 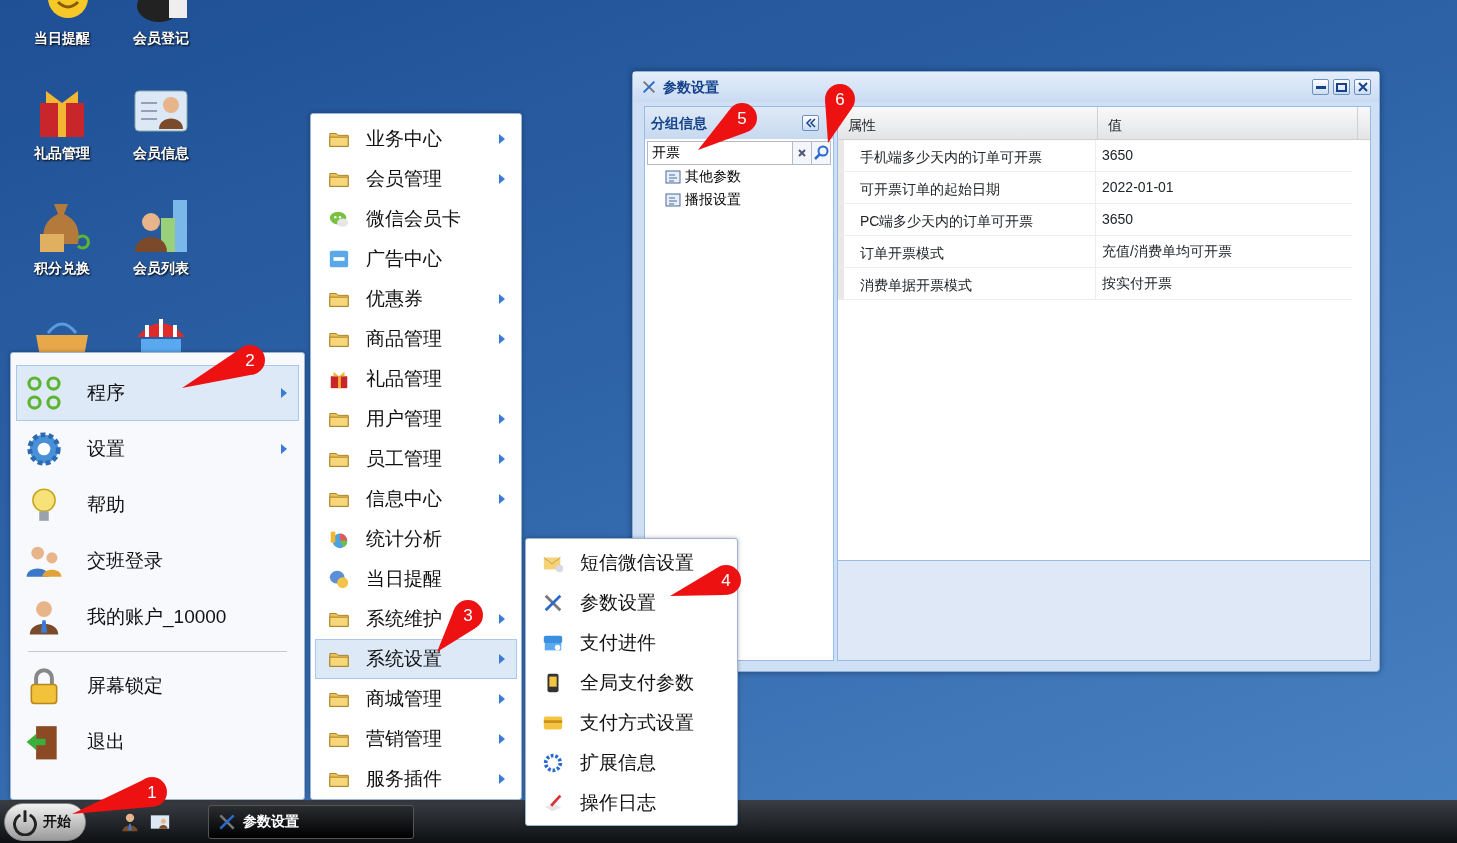 I want to click on menu-item: 商品管理, so click(x=416, y=339).